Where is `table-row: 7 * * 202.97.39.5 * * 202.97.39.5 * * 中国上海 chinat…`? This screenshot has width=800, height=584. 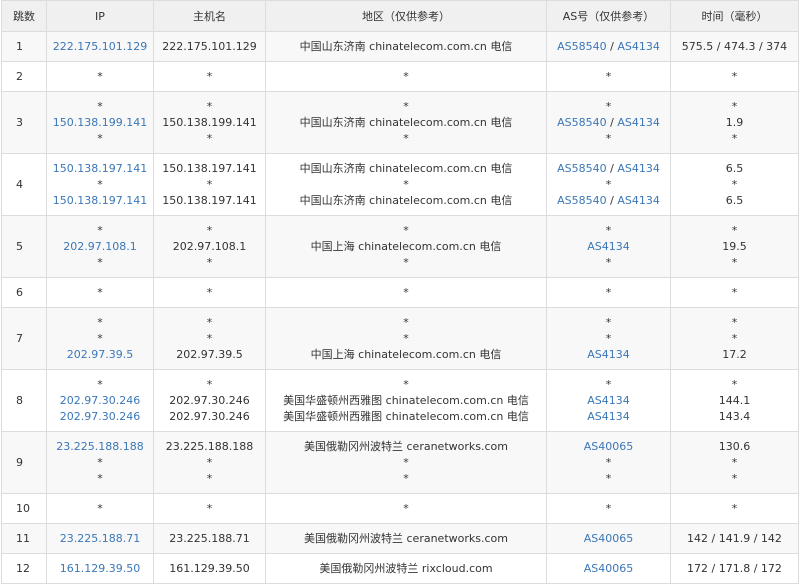 table-row: 7 * * 202.97.39.5 * * 202.97.39.5 * * 中国上海 chinat… is located at coordinates (400, 338).